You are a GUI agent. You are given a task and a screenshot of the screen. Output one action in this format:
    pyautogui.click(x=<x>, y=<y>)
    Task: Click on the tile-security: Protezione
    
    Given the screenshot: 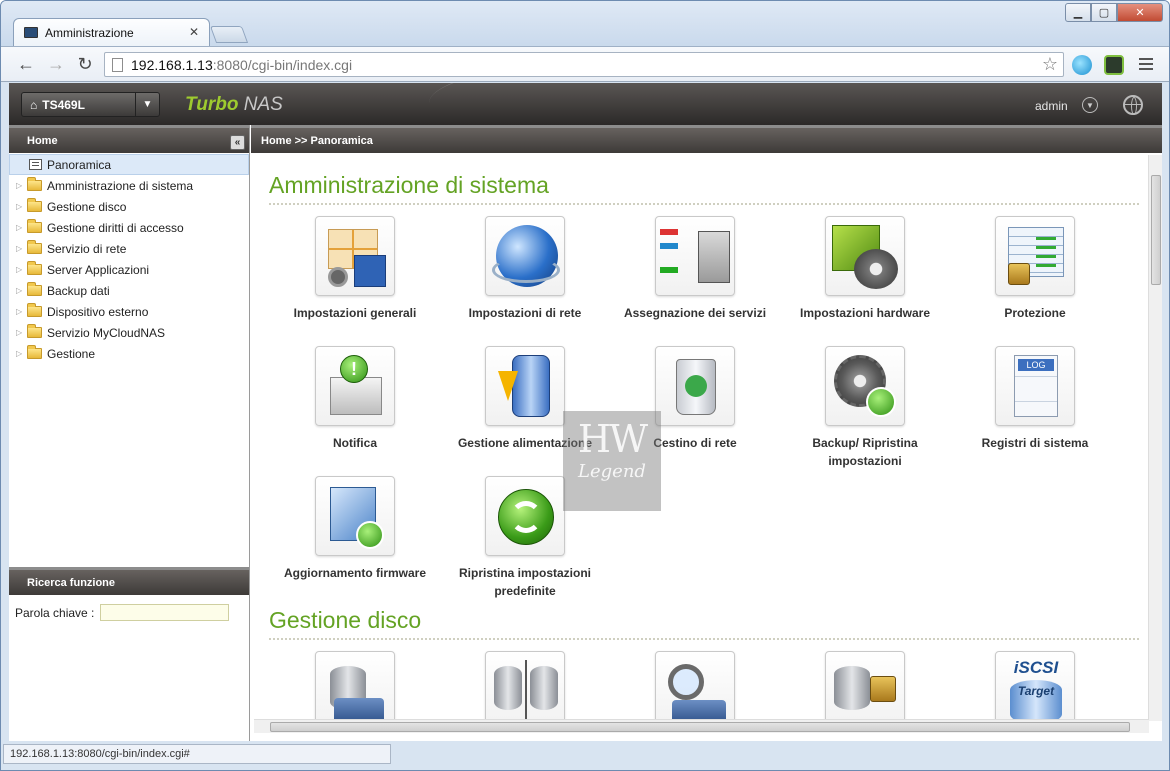 What is the action you would take?
    pyautogui.click(x=1035, y=269)
    